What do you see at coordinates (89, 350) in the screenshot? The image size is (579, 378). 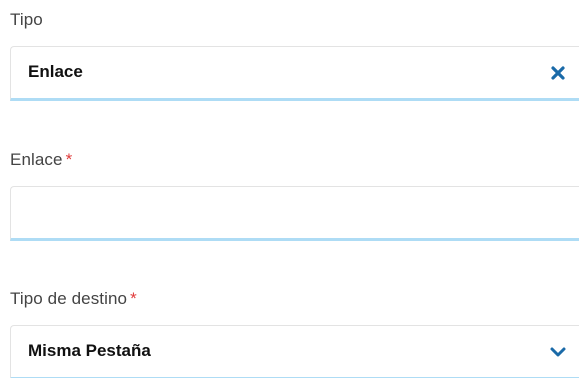 I see `tipo-destino-selected-value: Misma Pestaña` at bounding box center [89, 350].